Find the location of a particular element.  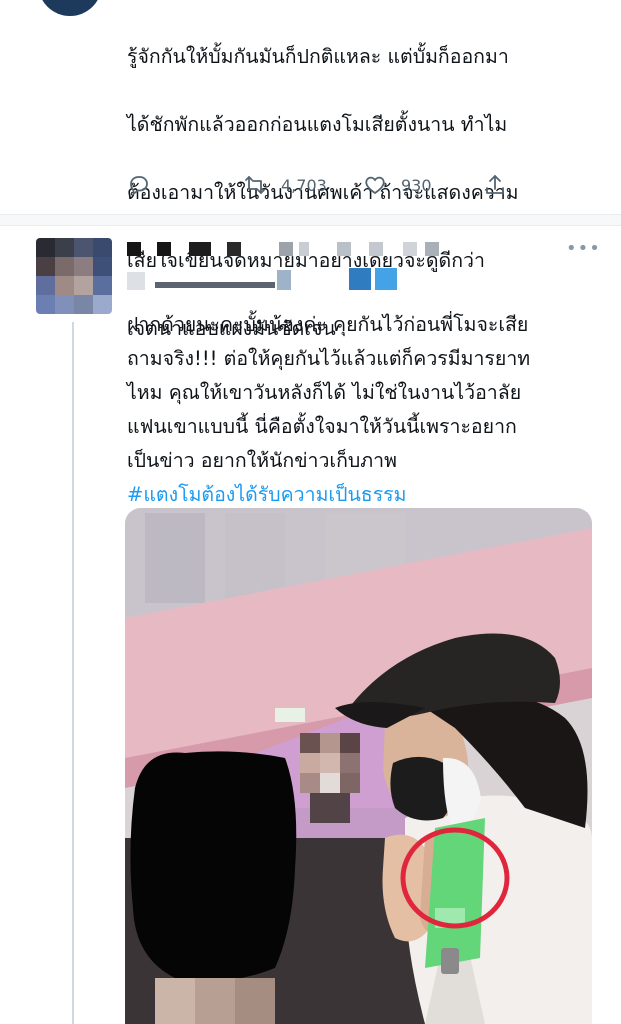

blurred-username is located at coordinates (292, 266).